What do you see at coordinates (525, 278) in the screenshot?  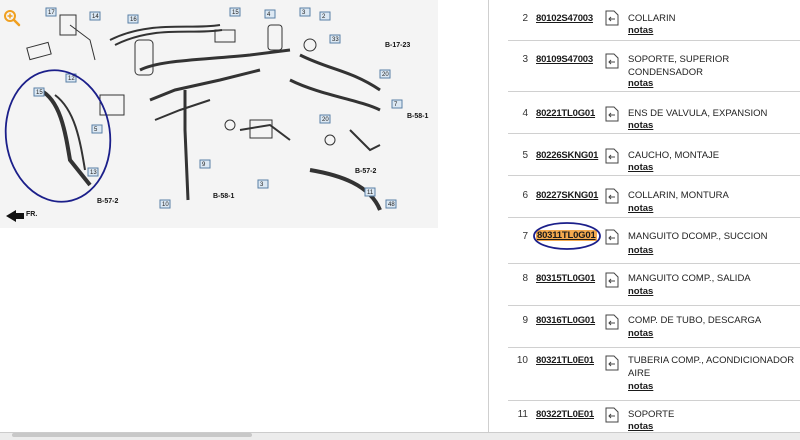 I see `part-index: 8` at bounding box center [525, 278].